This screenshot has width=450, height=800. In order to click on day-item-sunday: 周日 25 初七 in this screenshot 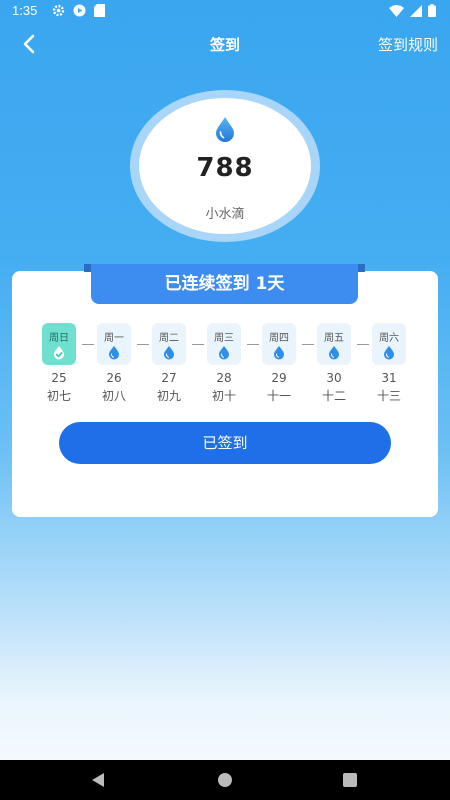, I will do `click(59, 363)`.